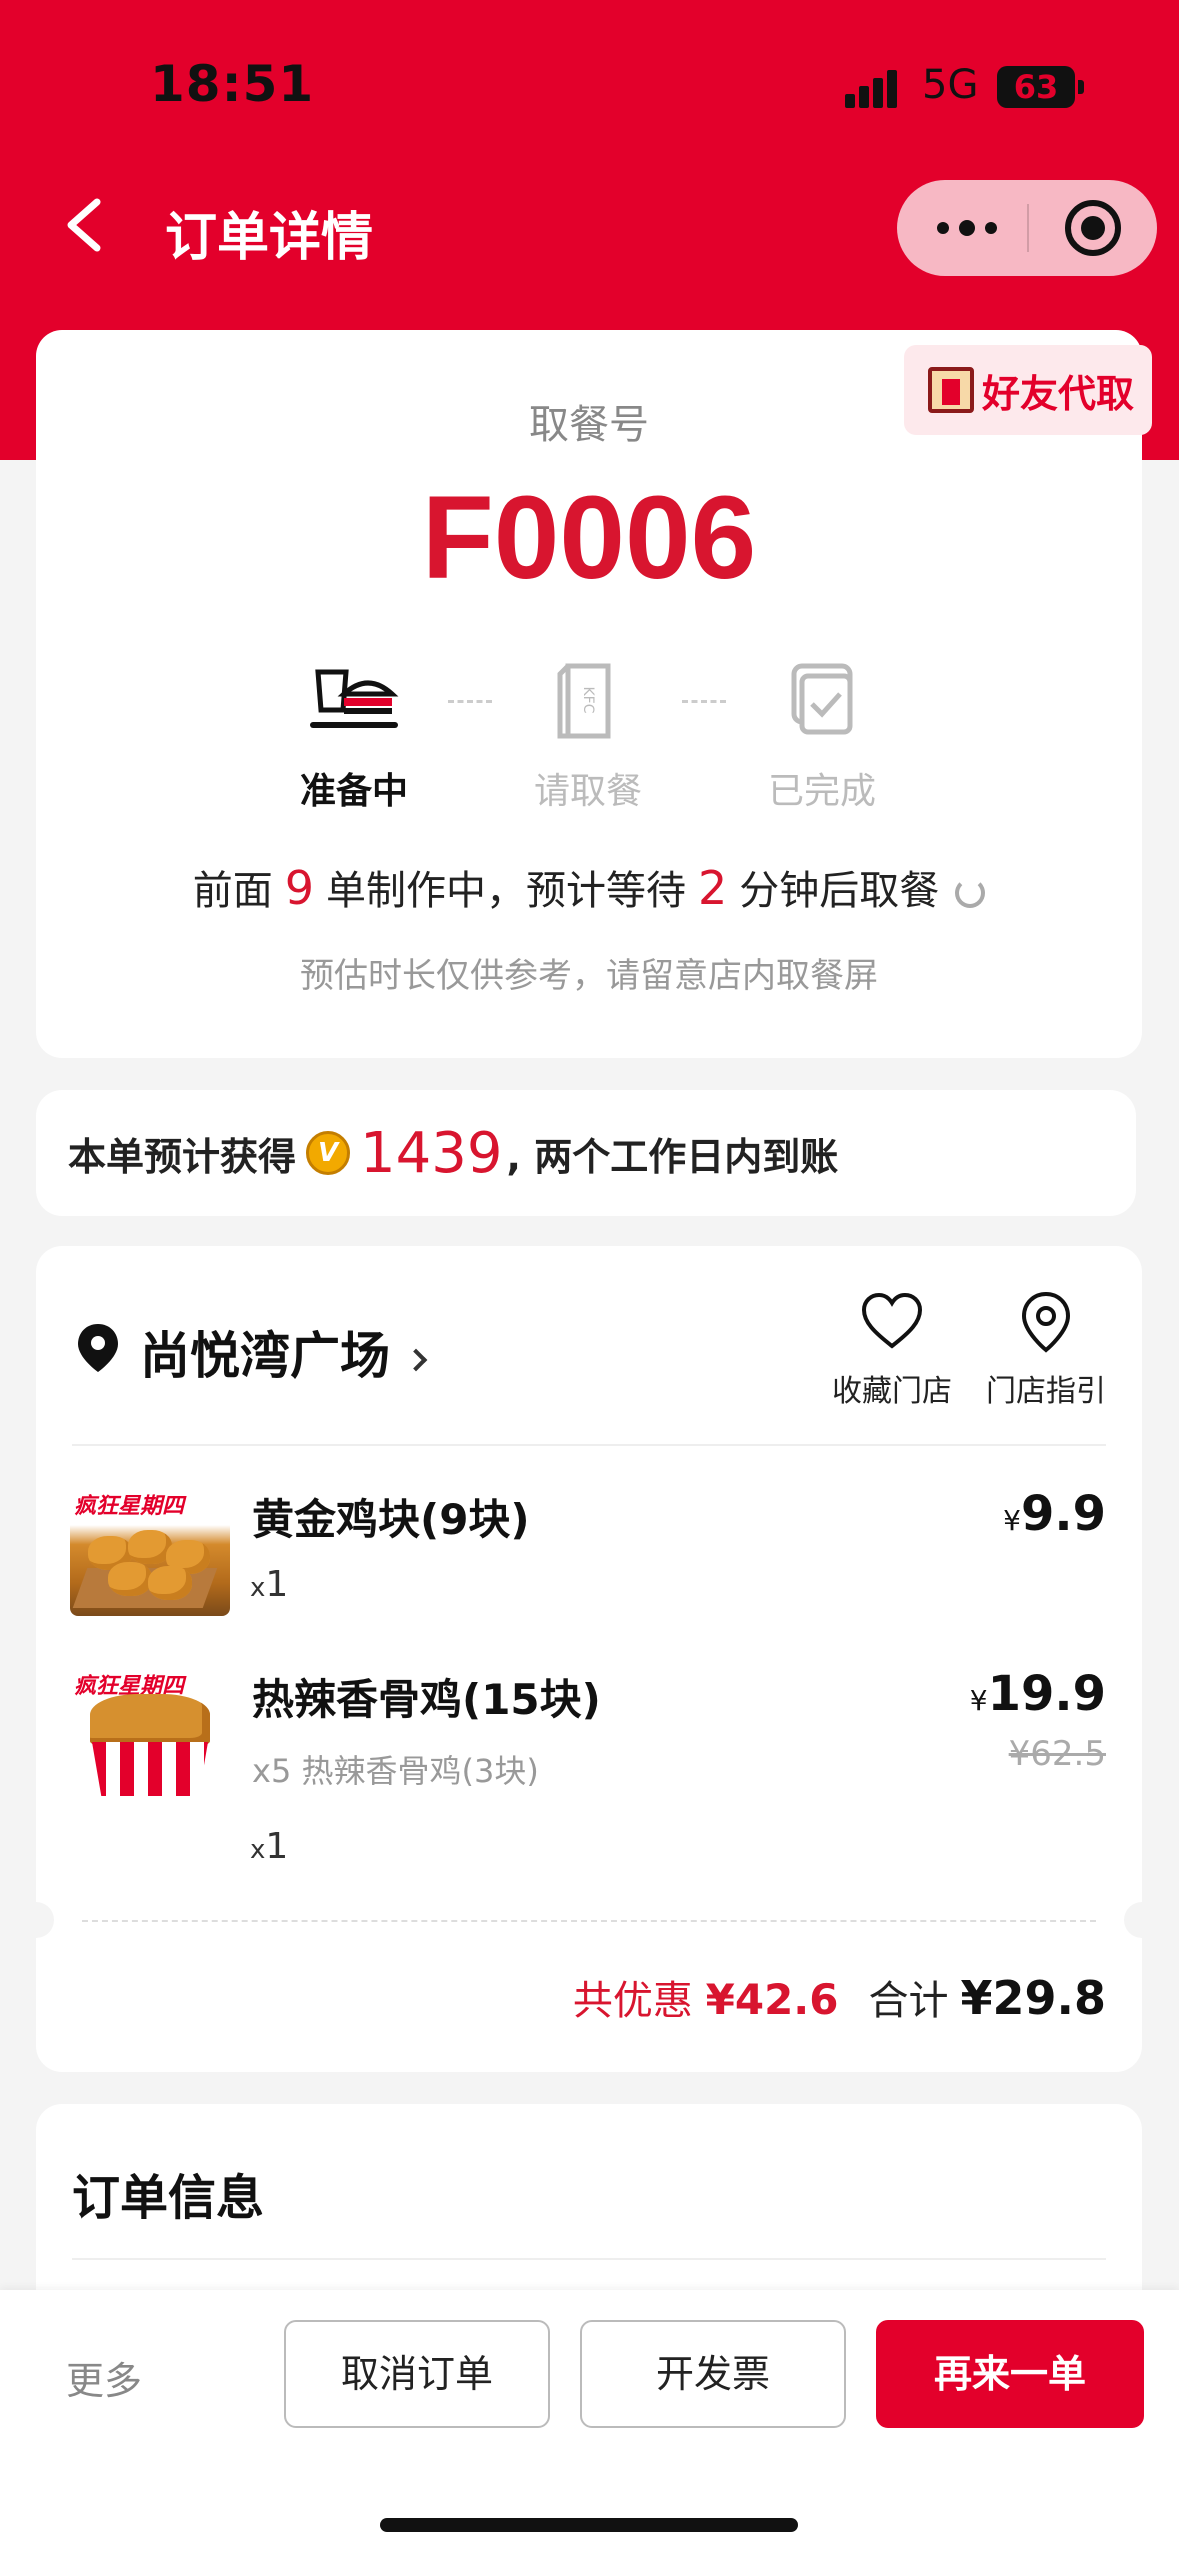  I want to click on item-price: ¥19.9, so click(1037, 1694).